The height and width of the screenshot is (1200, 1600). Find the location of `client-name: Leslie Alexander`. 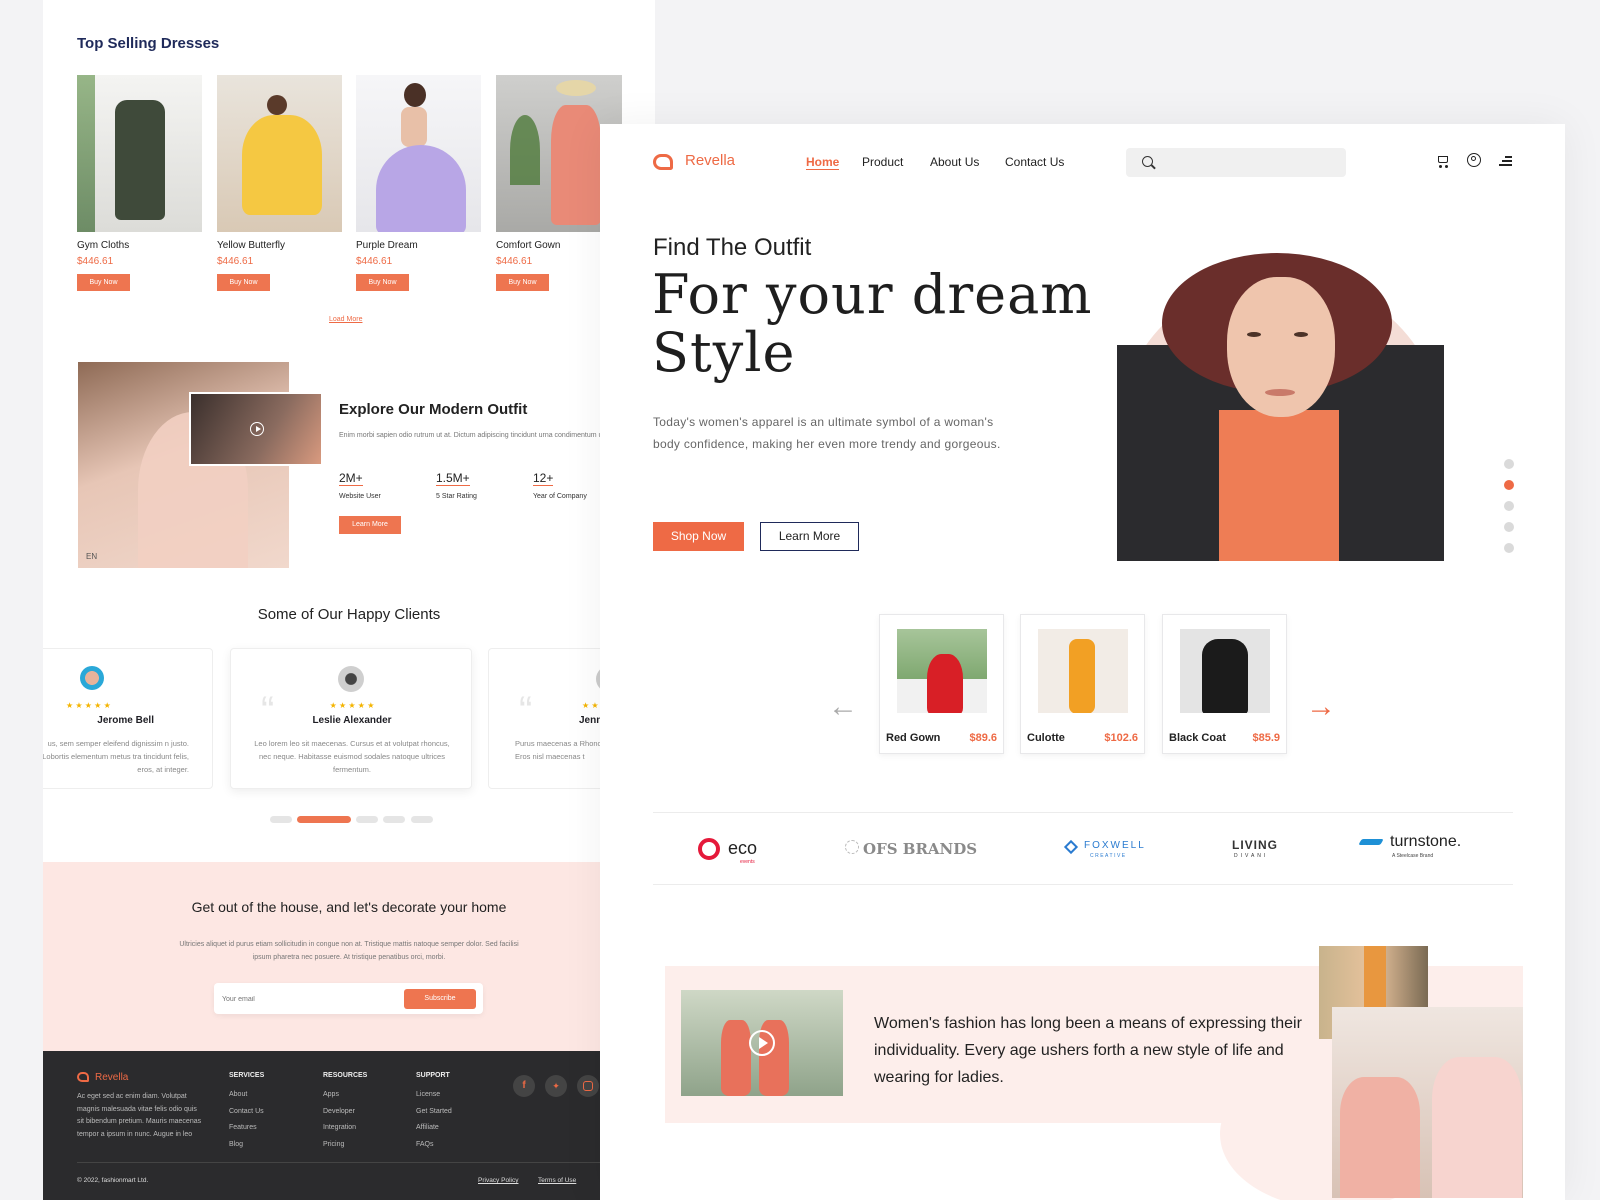

client-name: Leslie Alexander is located at coordinates (352, 720).